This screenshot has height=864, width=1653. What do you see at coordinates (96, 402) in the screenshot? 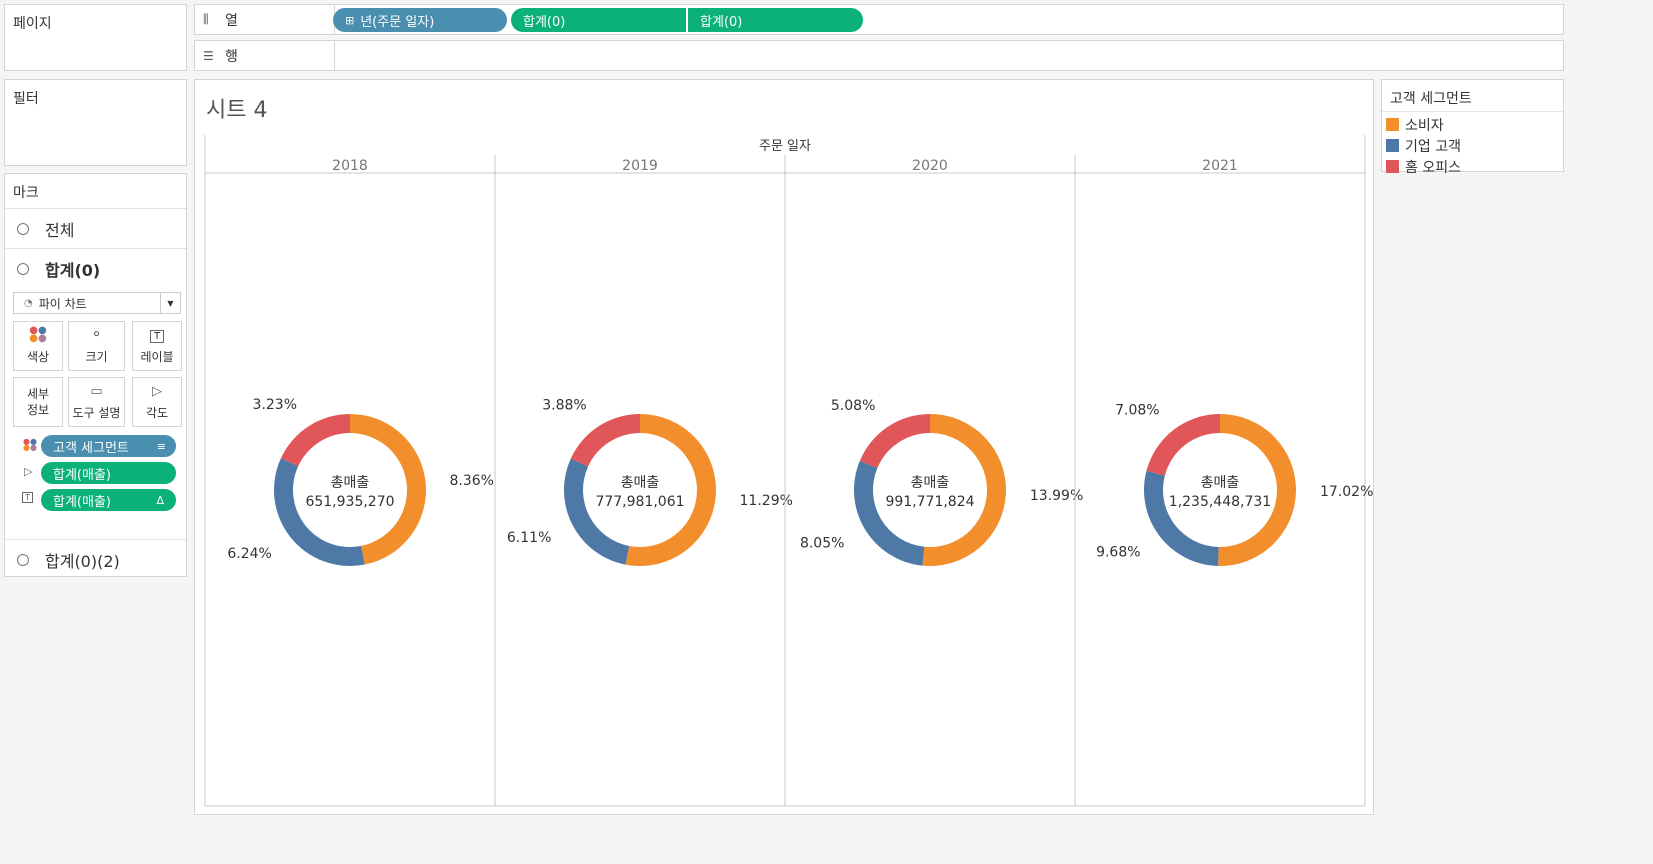
I see `tooltip-button: ▭ 도구 설명` at bounding box center [96, 402].